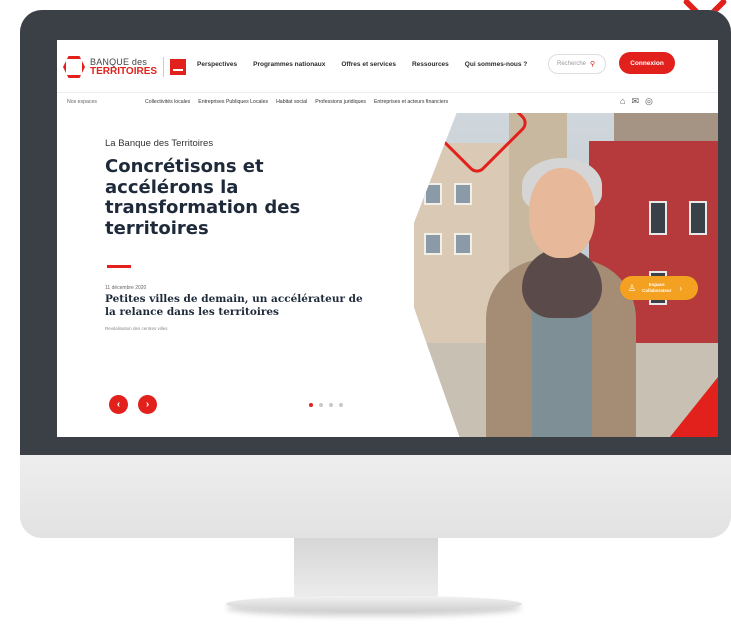  What do you see at coordinates (178, 67) in the screenshot?
I see `caisse-depots-logo-icon` at bounding box center [178, 67].